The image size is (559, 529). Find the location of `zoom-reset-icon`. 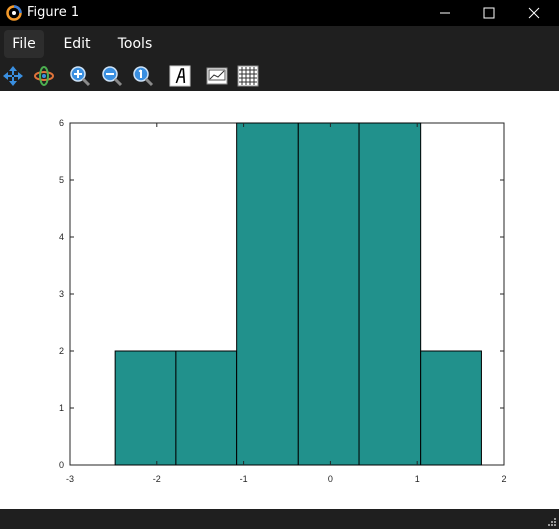

zoom-reset-icon is located at coordinates (143, 76).